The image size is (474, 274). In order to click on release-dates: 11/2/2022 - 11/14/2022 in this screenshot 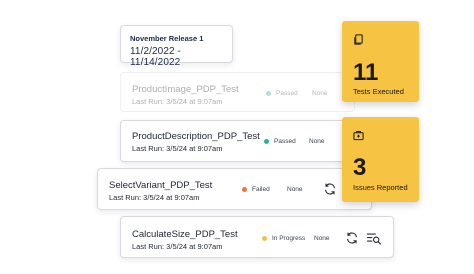, I will do `click(155, 57)`.